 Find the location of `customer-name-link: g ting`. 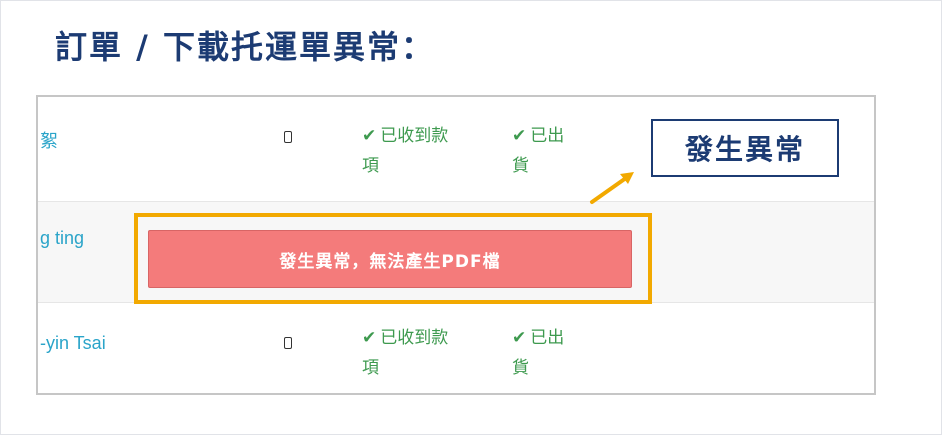

customer-name-link: g ting is located at coordinates (62, 238).